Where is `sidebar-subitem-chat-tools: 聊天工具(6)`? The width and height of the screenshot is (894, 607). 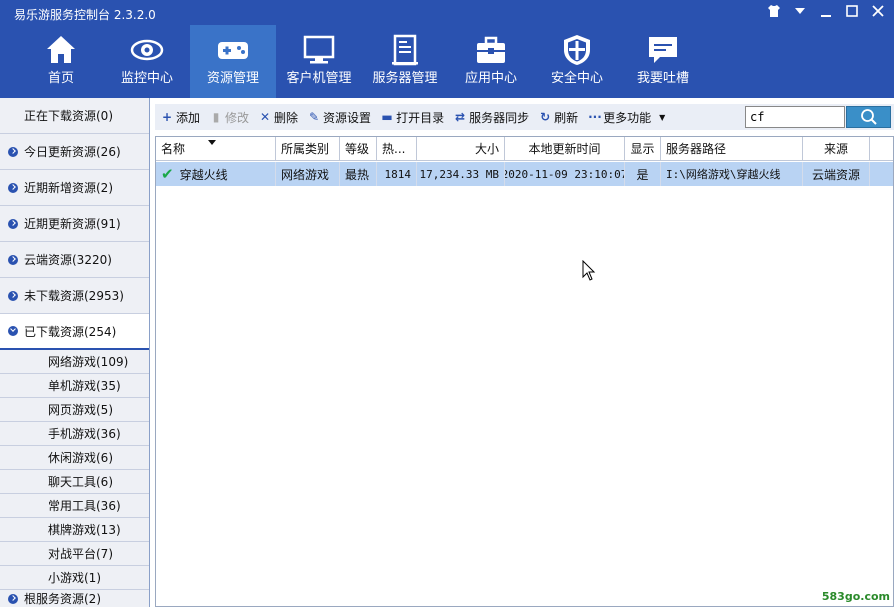 sidebar-subitem-chat-tools: 聊天工具(6) is located at coordinates (74, 482).